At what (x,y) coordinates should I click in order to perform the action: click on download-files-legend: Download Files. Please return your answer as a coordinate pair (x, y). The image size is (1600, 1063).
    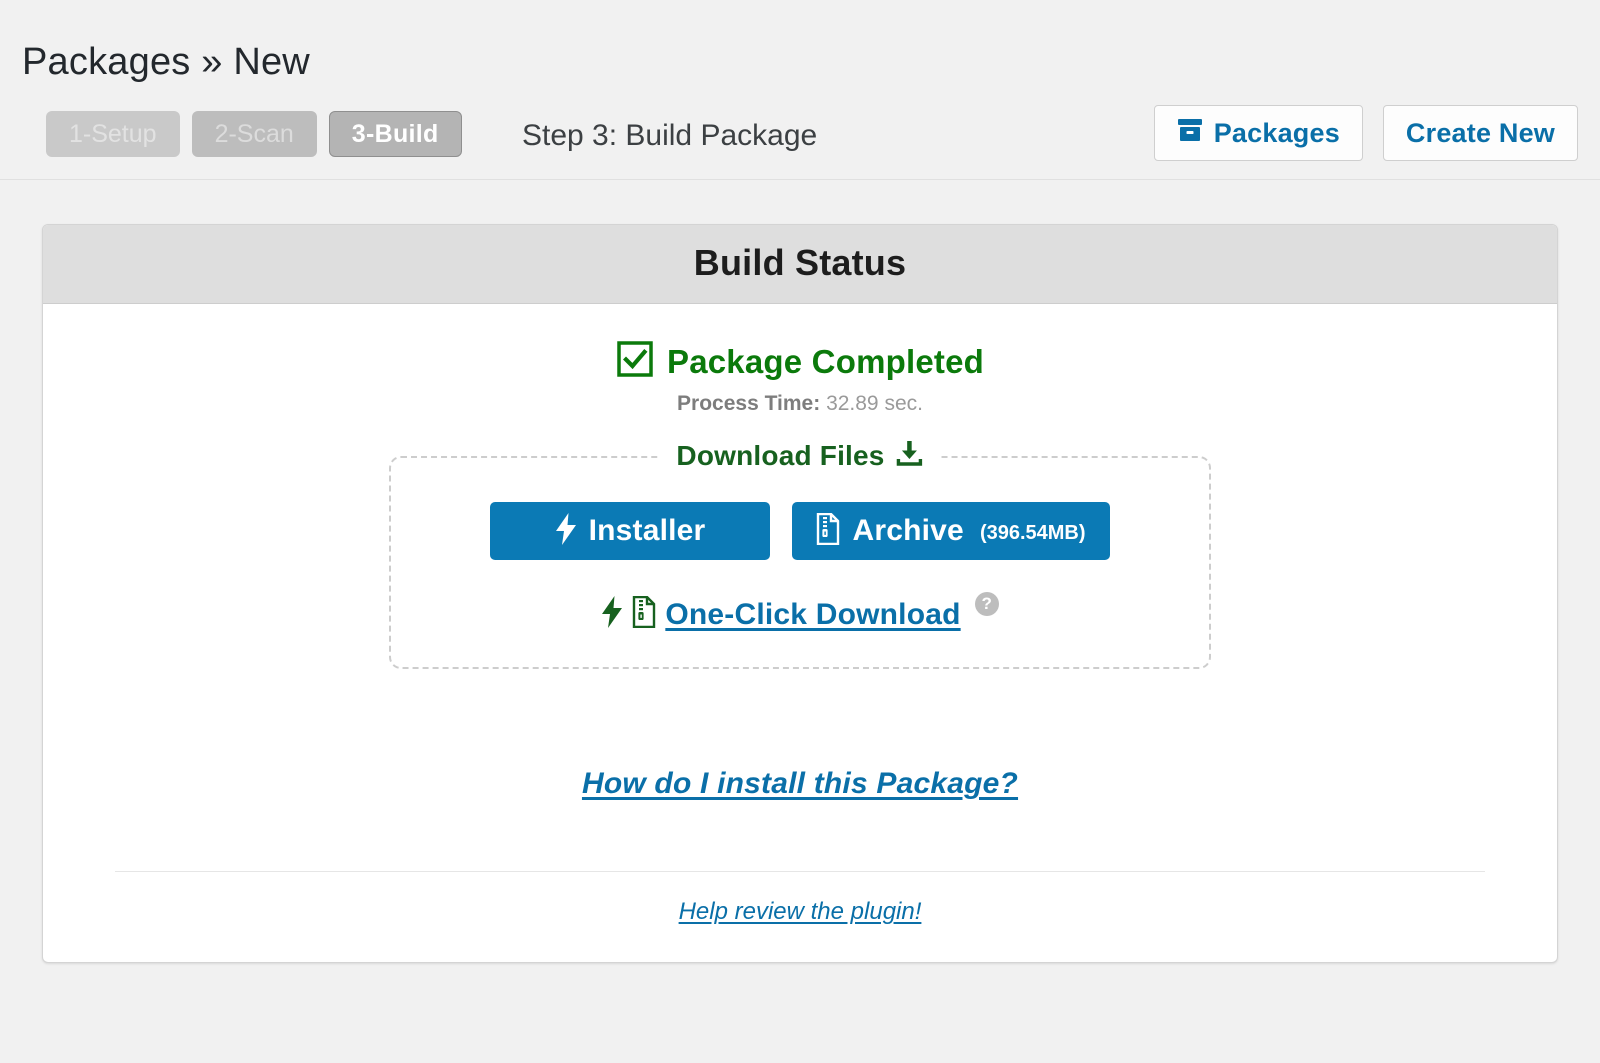
    Looking at the image, I should click on (800, 456).